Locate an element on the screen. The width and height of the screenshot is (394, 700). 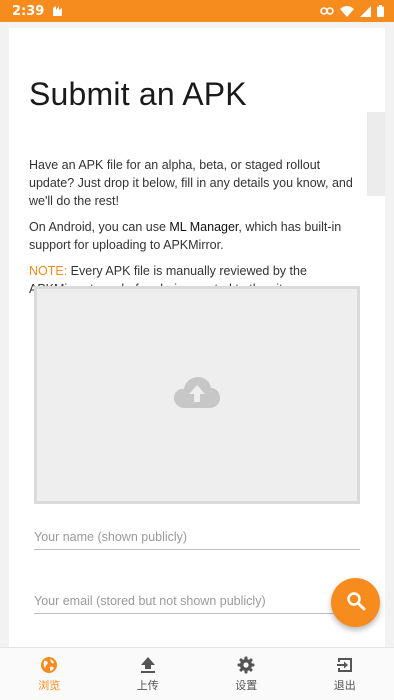
status-icons is located at coordinates (352, 11).